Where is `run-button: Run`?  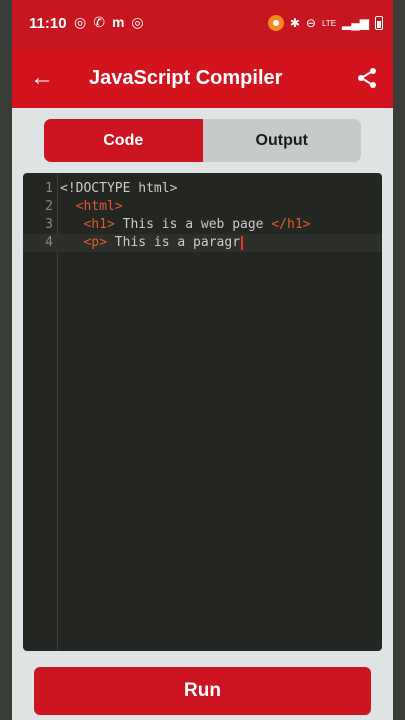 run-button: Run is located at coordinates (202, 691).